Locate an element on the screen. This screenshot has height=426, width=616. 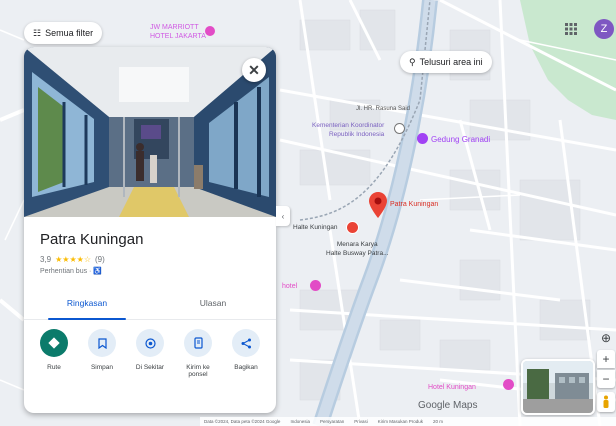
footer-feedback-link: Kirim Masukan Produk is located at coordinates (400, 421).